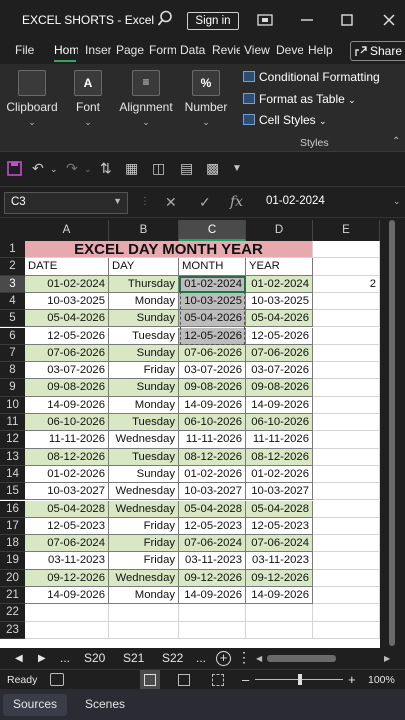  I want to click on tab-view: View, so click(258, 50).